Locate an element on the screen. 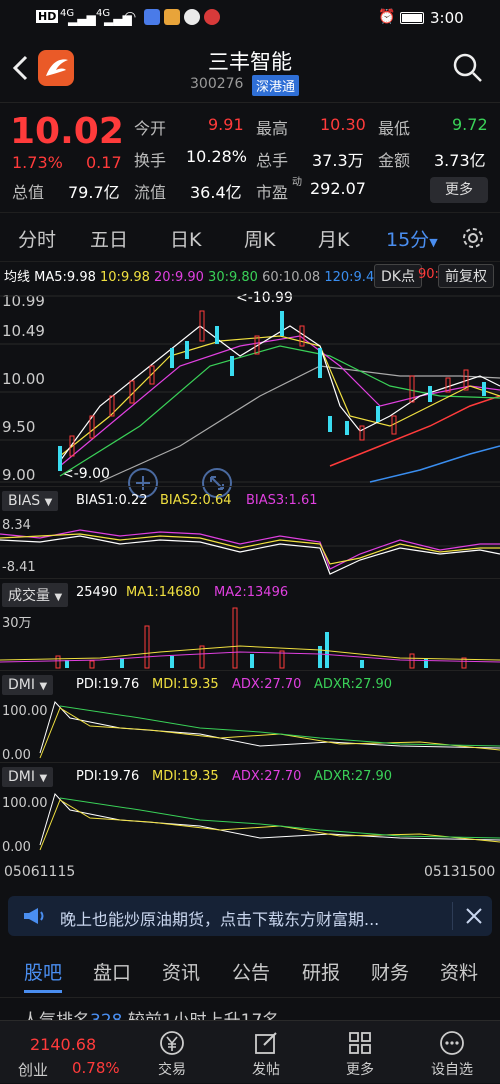 The image size is (500, 1084). xaxis-start: 05061115 is located at coordinates (40, 872).